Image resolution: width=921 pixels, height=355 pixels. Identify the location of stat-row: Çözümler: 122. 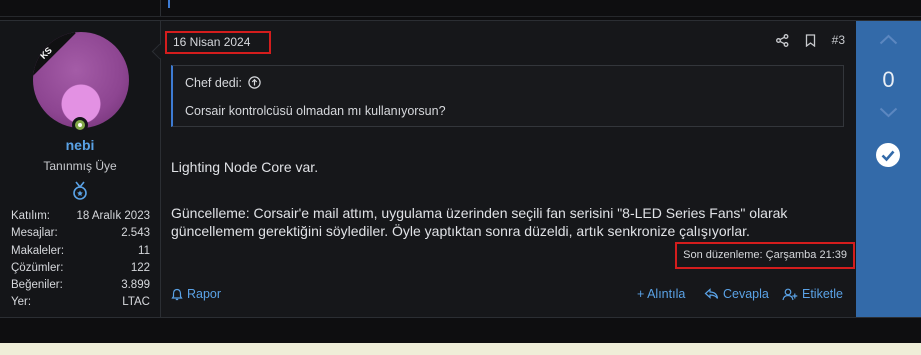
(80, 268).